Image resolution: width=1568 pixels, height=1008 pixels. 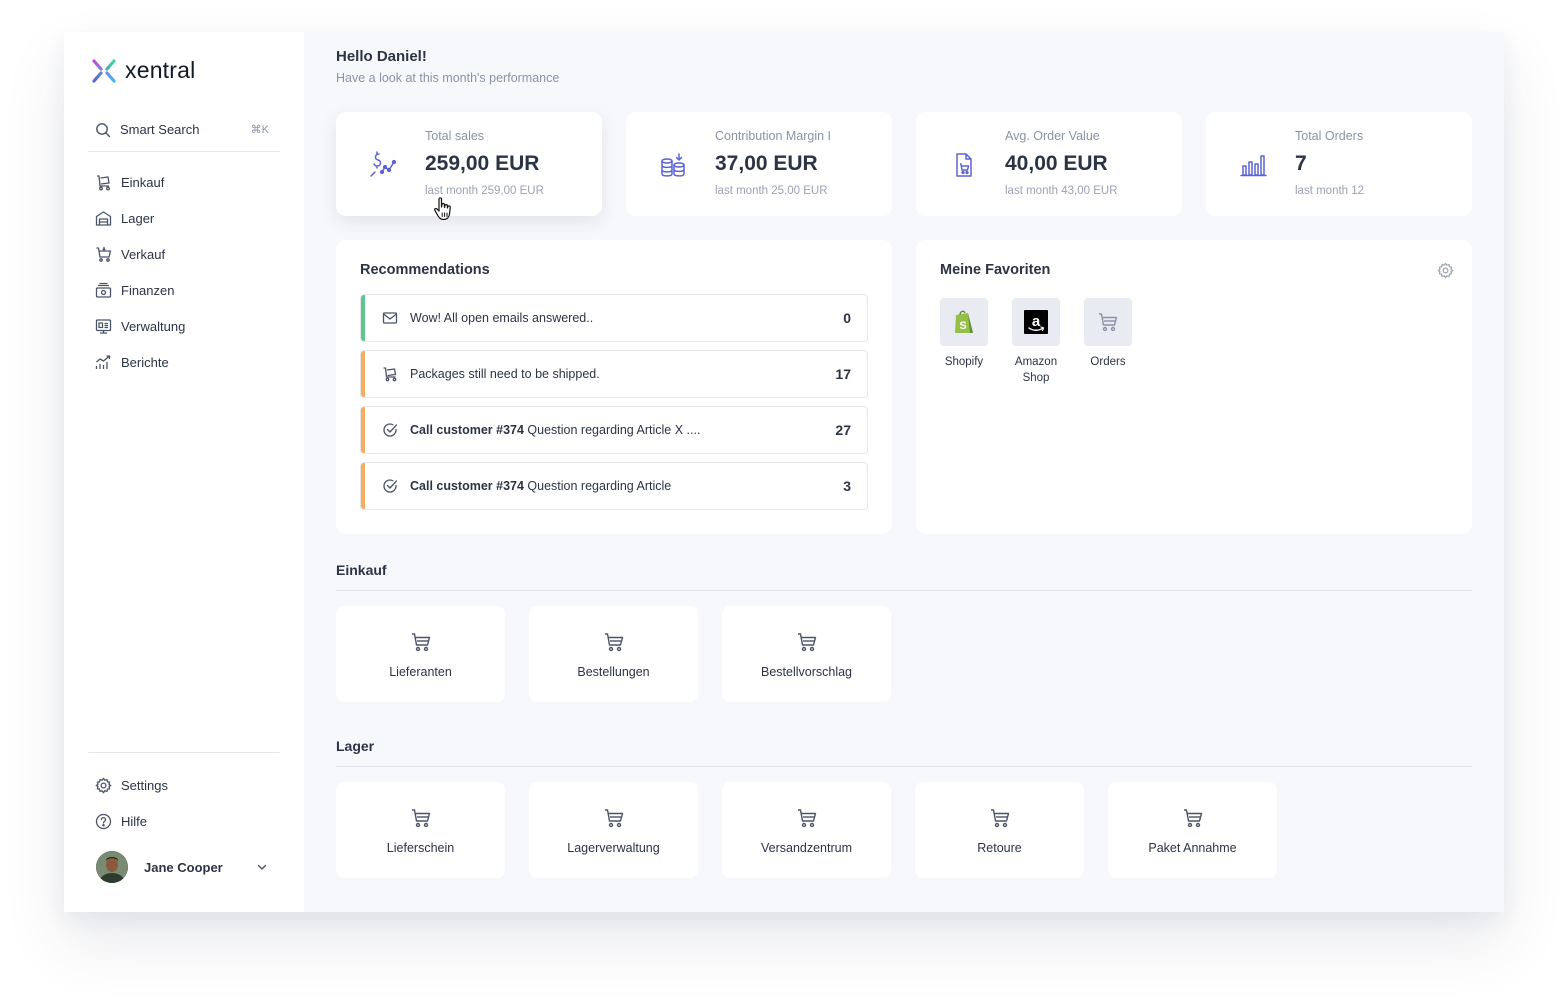 What do you see at coordinates (806, 654) in the screenshot?
I see `tile-bestellvorschlag: Bestellvorschlag` at bounding box center [806, 654].